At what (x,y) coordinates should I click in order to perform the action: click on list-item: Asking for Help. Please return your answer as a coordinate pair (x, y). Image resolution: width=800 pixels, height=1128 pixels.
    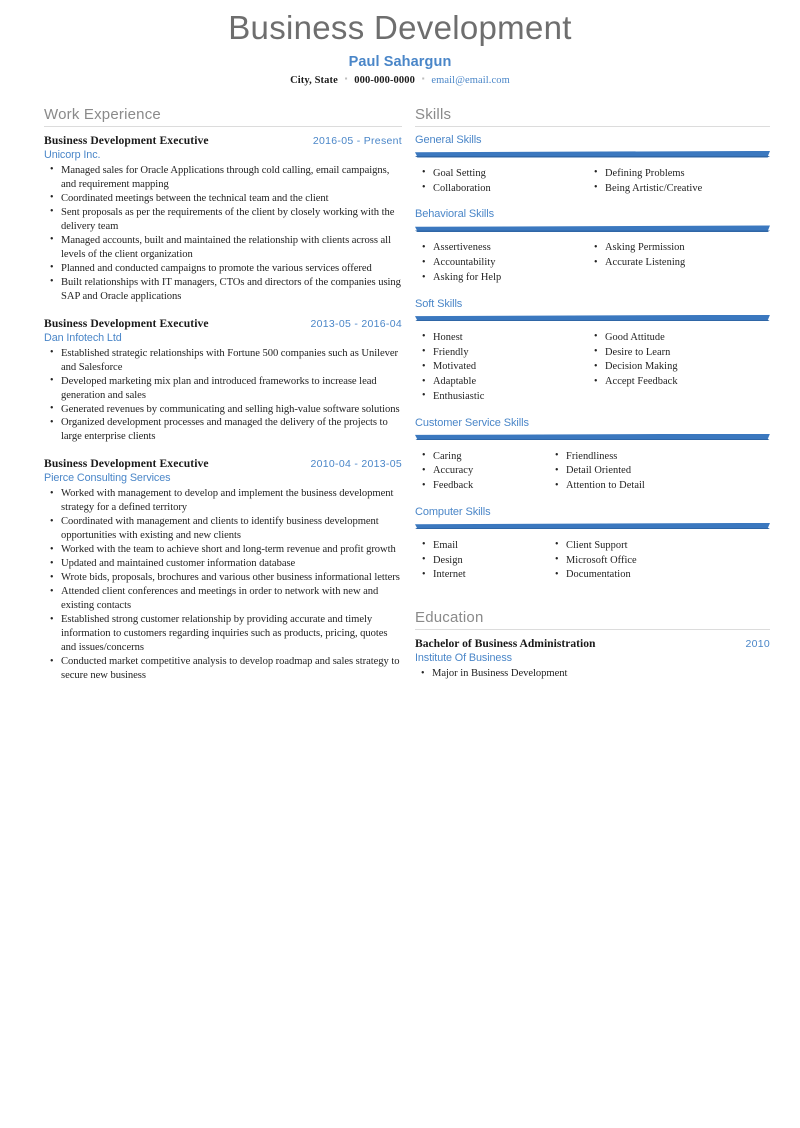
    Looking at the image, I should click on (504, 278).